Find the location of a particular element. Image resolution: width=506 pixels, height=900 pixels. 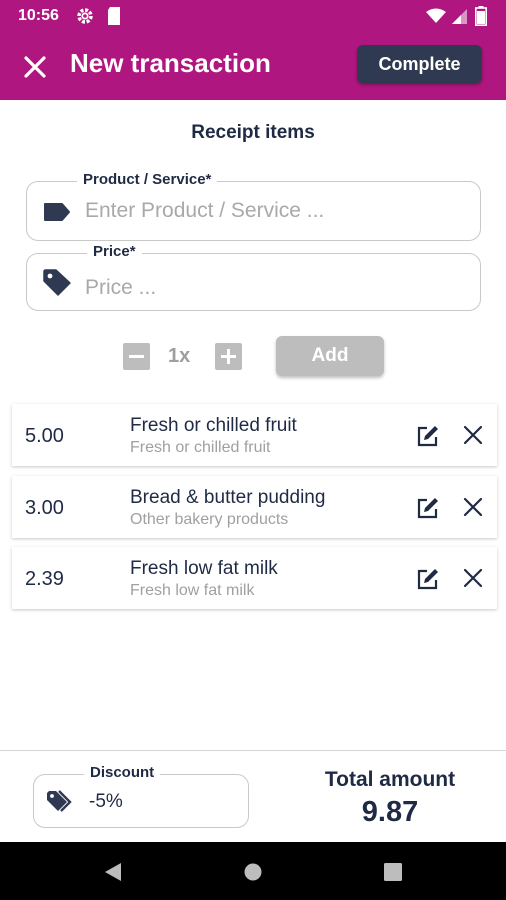

quantity-value: 1x is located at coordinates (179, 356).